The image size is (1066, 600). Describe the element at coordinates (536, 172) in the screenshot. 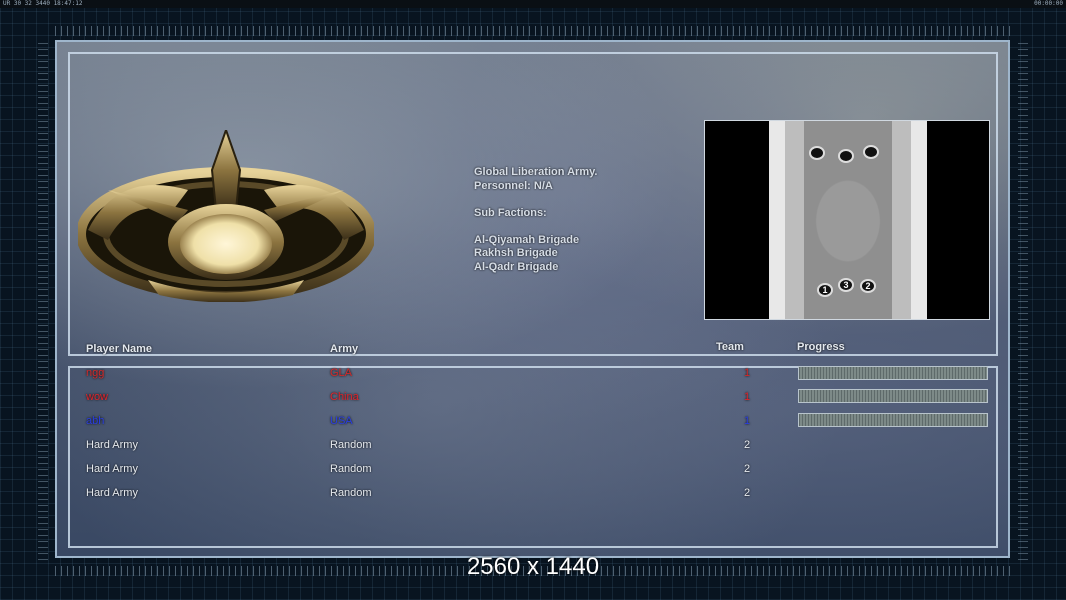

I see `faction-name: Global Liberation Army.` at that location.